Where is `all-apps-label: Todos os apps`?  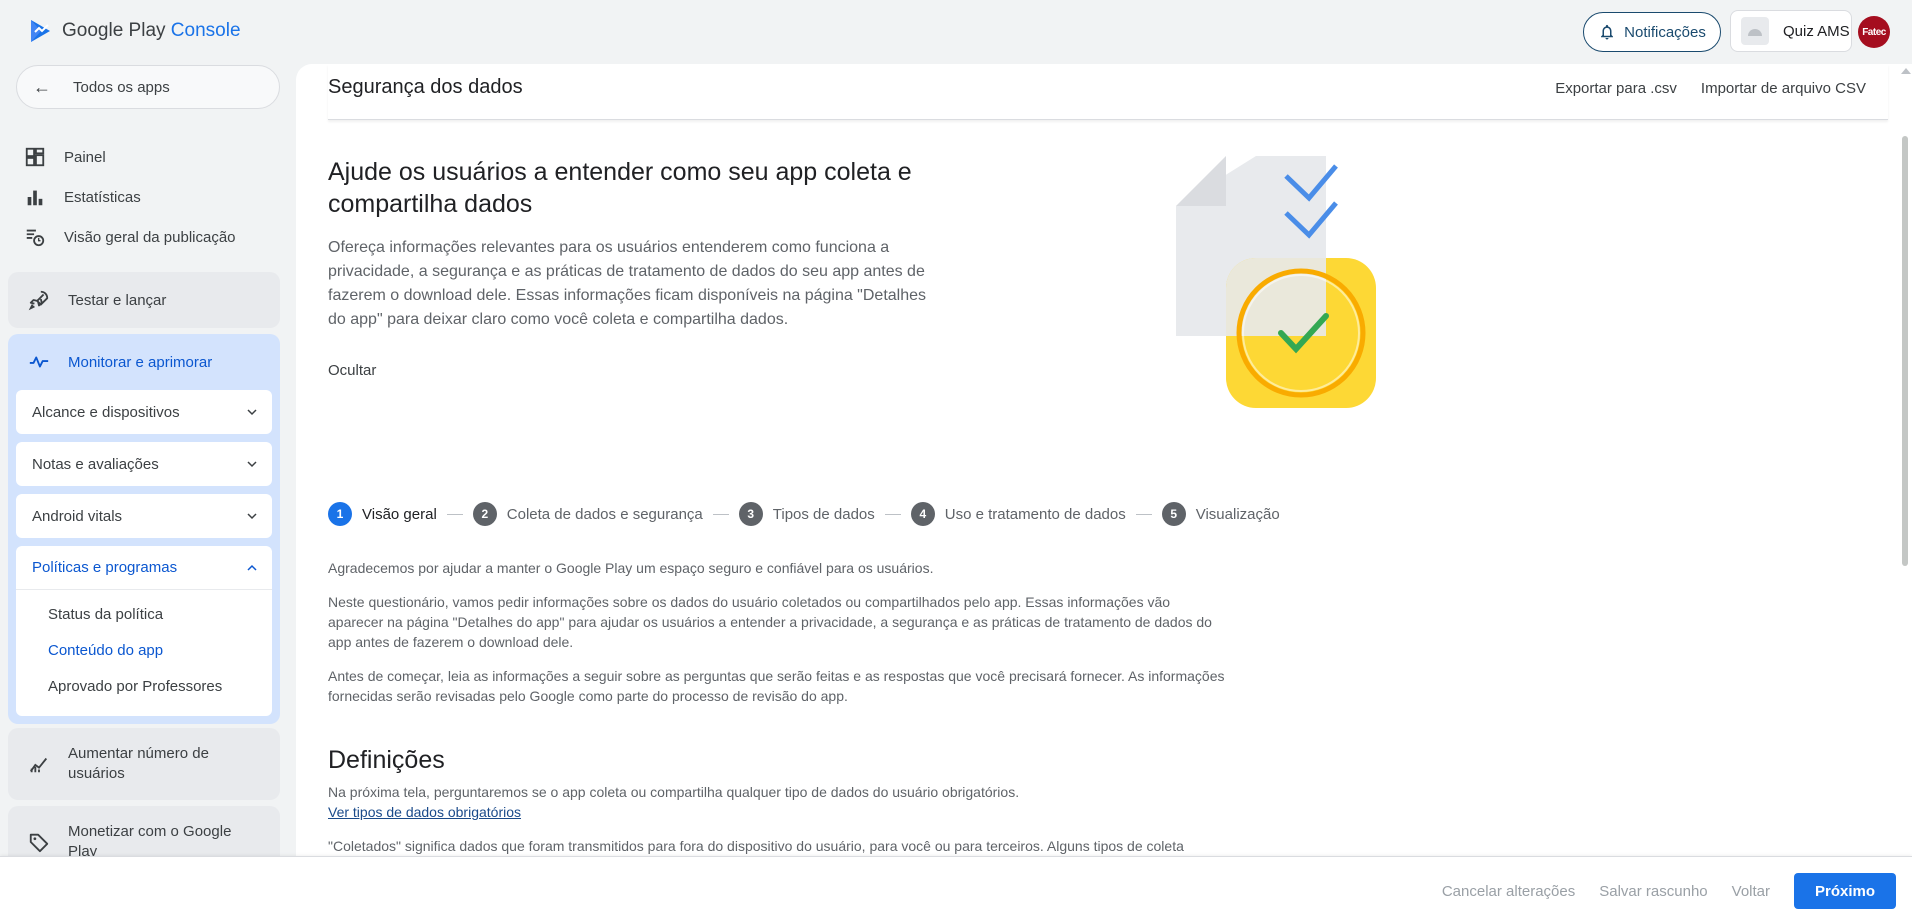 all-apps-label: Todos os apps is located at coordinates (121, 87).